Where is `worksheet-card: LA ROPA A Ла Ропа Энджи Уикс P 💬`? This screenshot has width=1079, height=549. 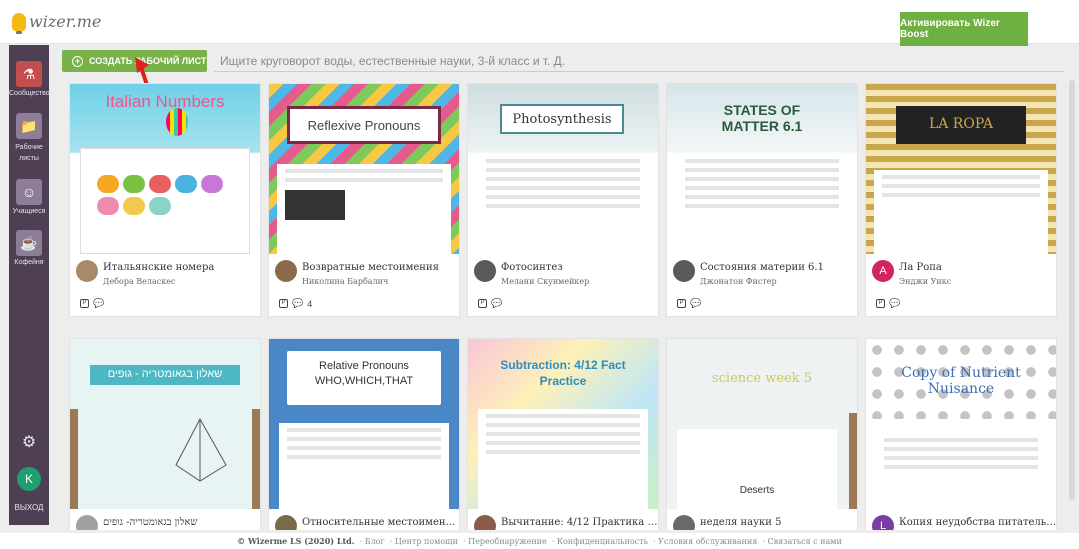 worksheet-card: LA ROPA A Ла Ропа Энджи Уикс P 💬 is located at coordinates (961, 200).